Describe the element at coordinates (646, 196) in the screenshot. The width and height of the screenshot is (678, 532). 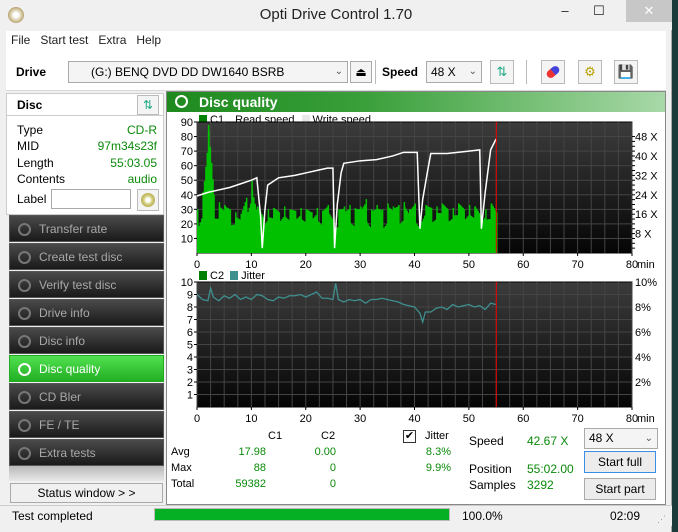
I see `y2-tick-label: 24 X` at that location.